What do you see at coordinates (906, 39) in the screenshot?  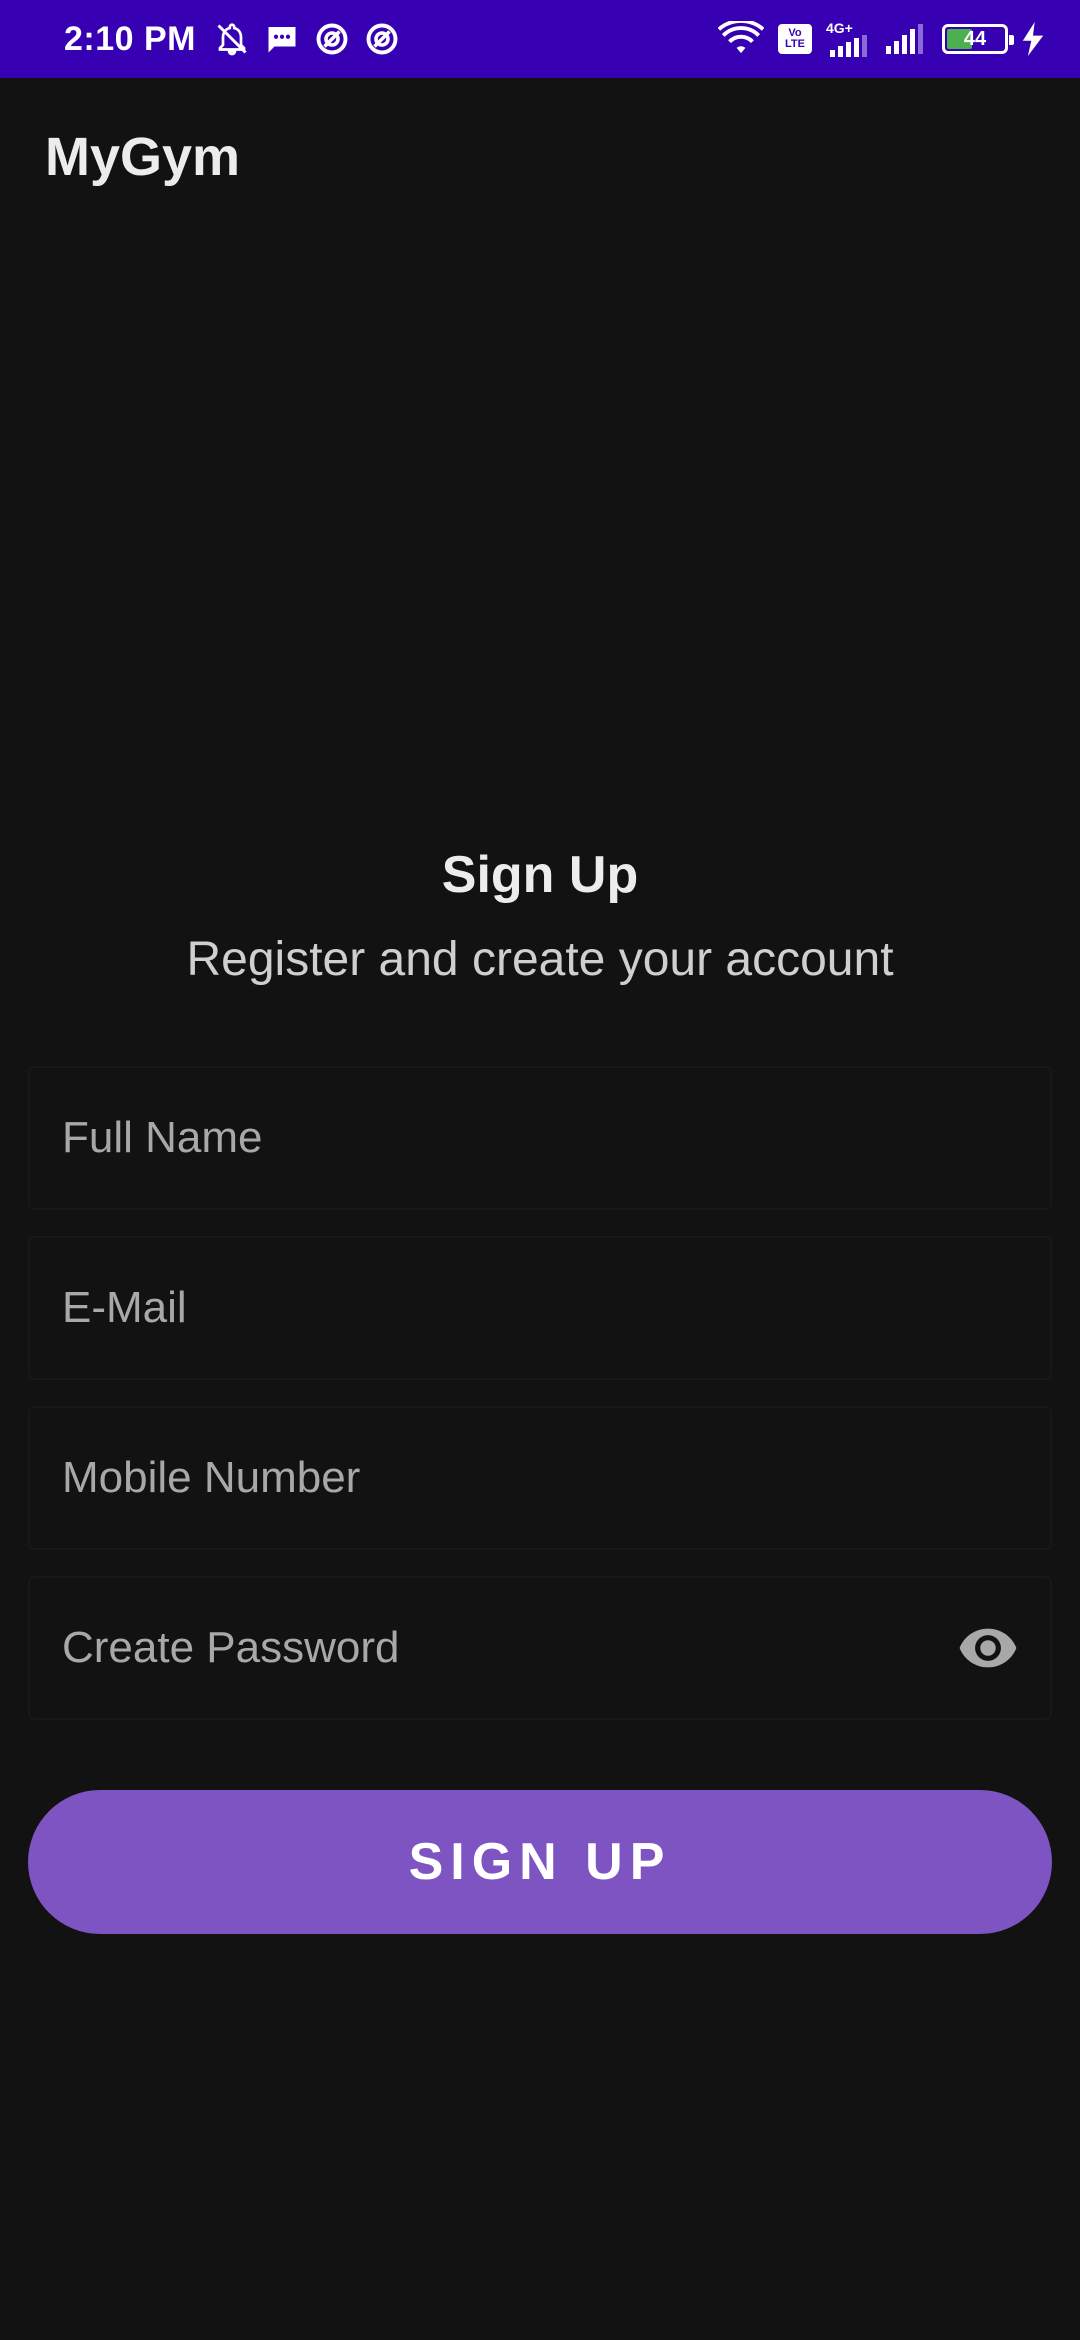 I see `signal-icon` at bounding box center [906, 39].